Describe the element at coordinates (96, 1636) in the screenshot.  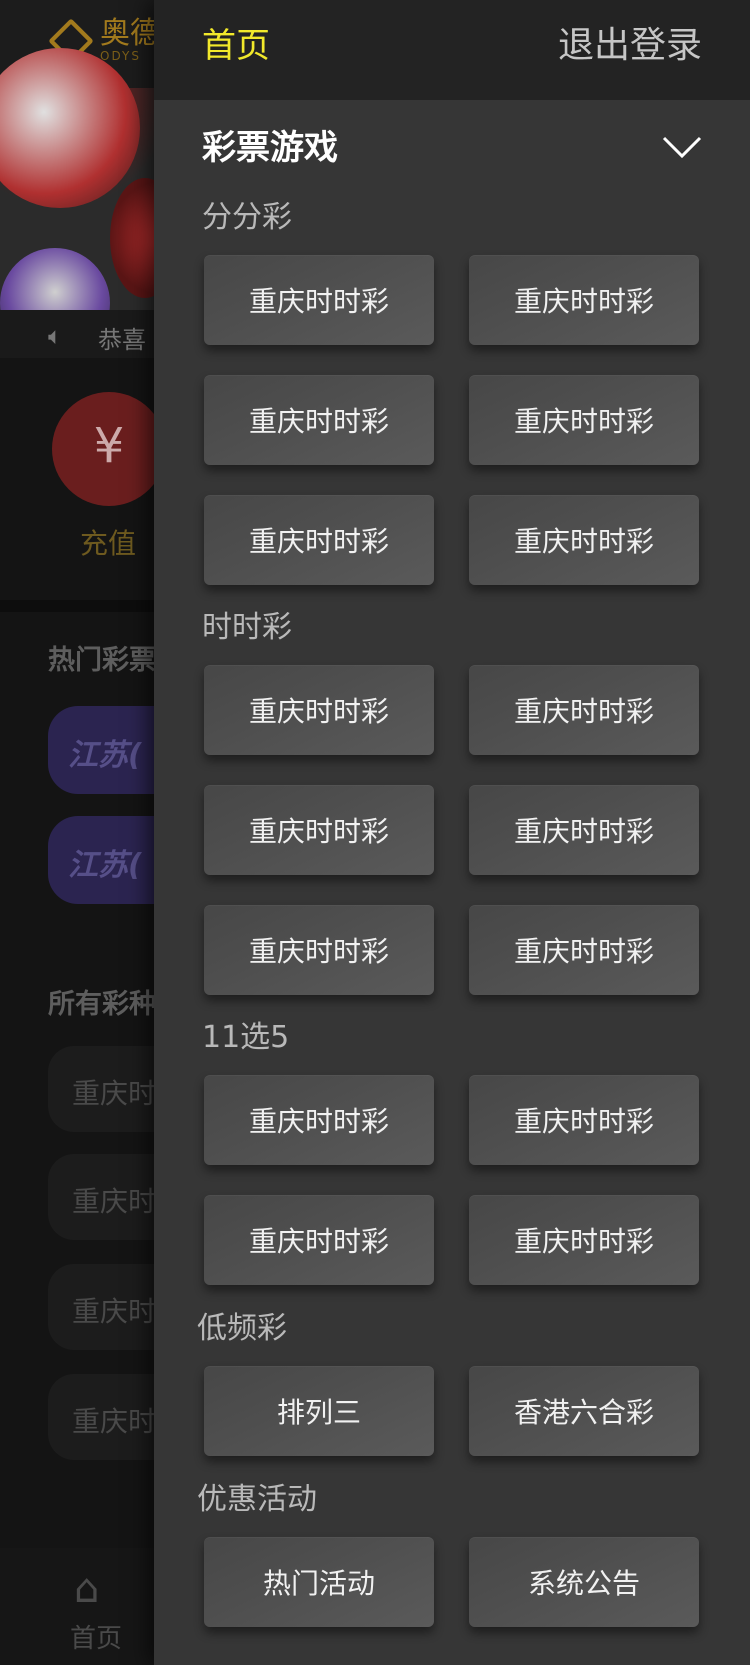
I see `tab-home-label: 首页` at that location.